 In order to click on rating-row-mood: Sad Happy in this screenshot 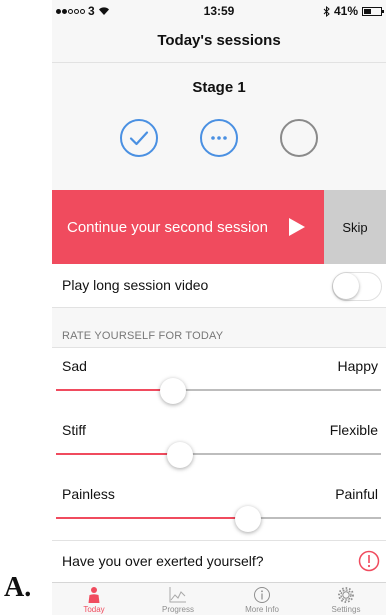, I will do `click(219, 380)`.